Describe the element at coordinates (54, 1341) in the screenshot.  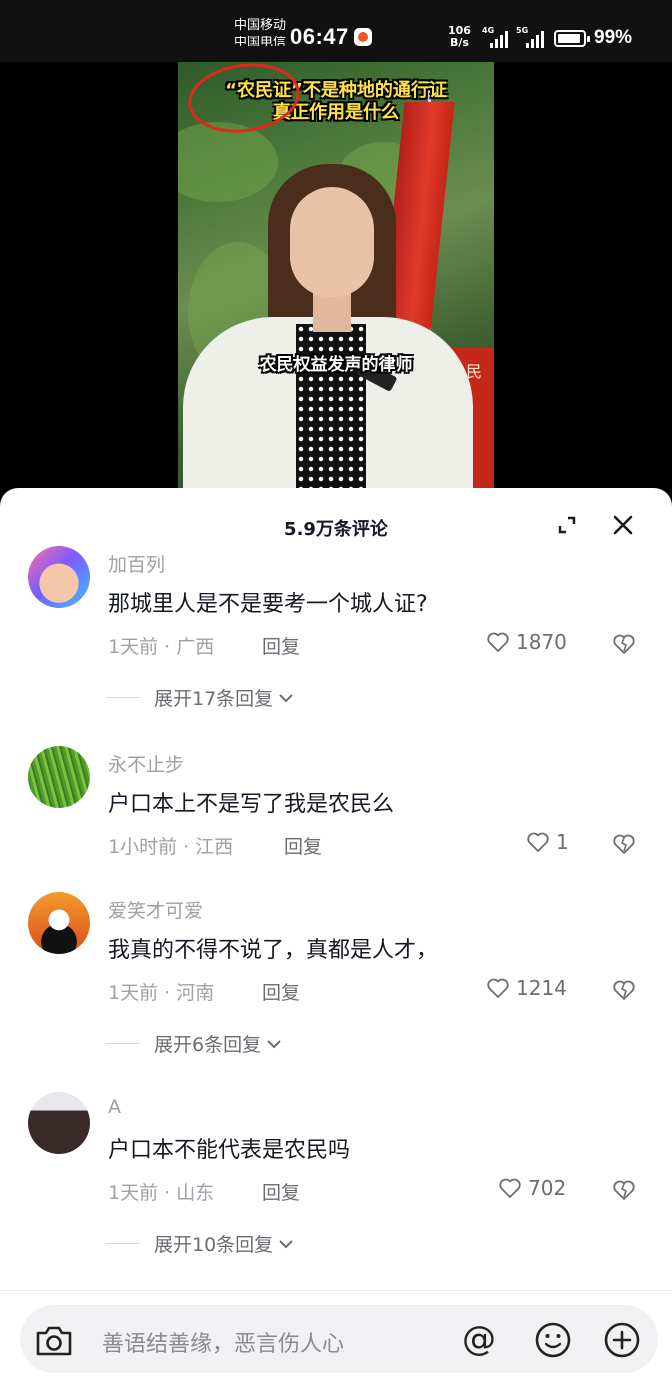
I see `camera-icon` at that location.